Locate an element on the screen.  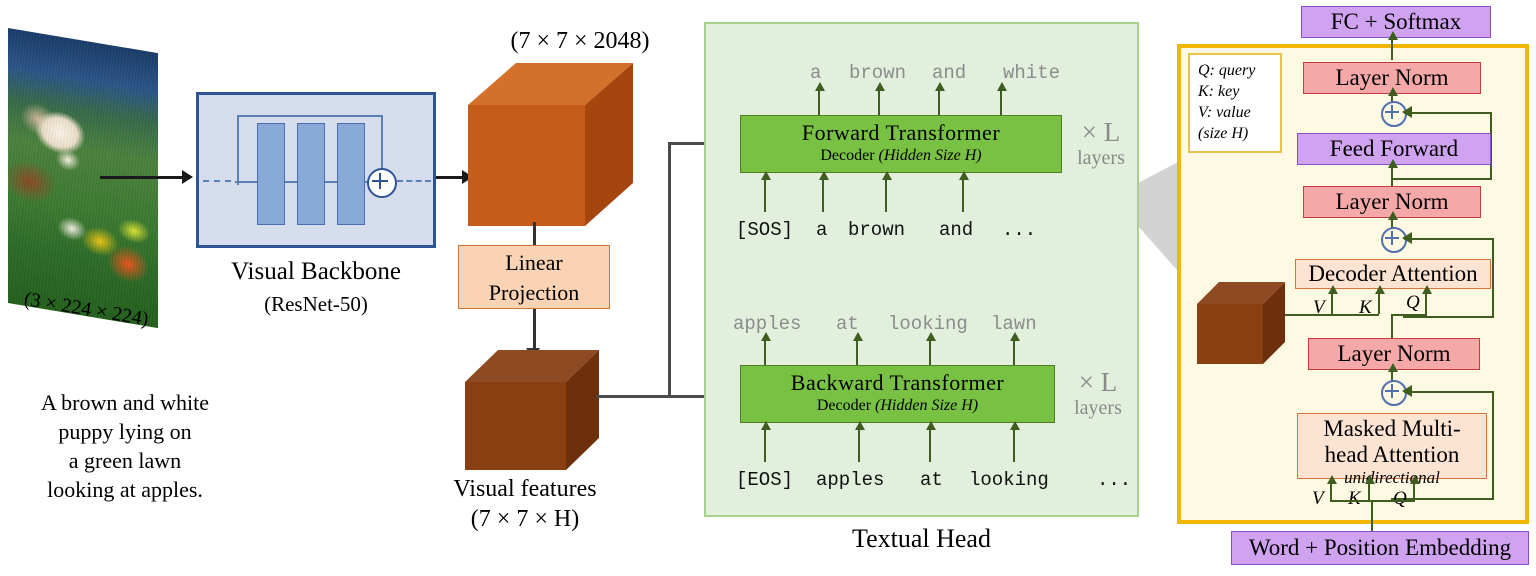
forward-input-token: a is located at coordinates (822, 230).